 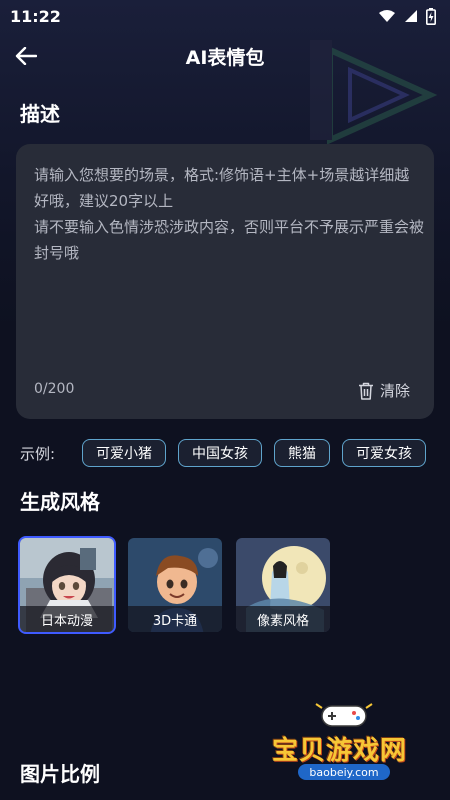 I want to click on clear-button: 清除, so click(x=384, y=390).